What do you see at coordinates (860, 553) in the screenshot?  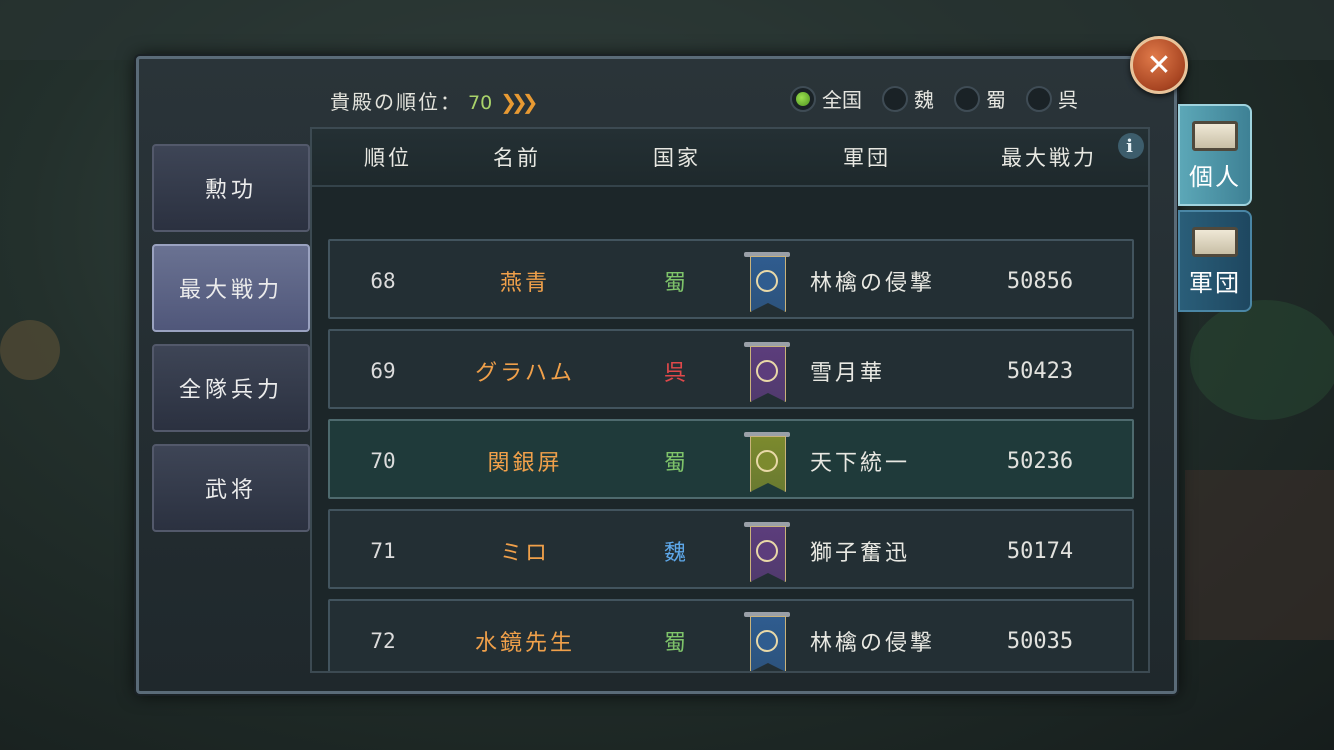 I see `row-legion: 獅子奮迅` at bounding box center [860, 553].